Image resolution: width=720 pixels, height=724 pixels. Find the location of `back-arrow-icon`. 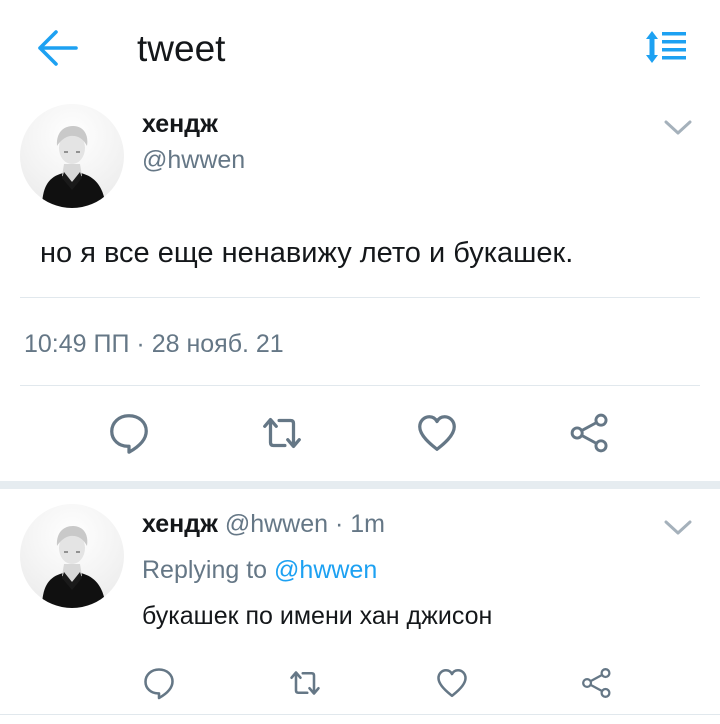

back-arrow-icon is located at coordinates (57, 48).